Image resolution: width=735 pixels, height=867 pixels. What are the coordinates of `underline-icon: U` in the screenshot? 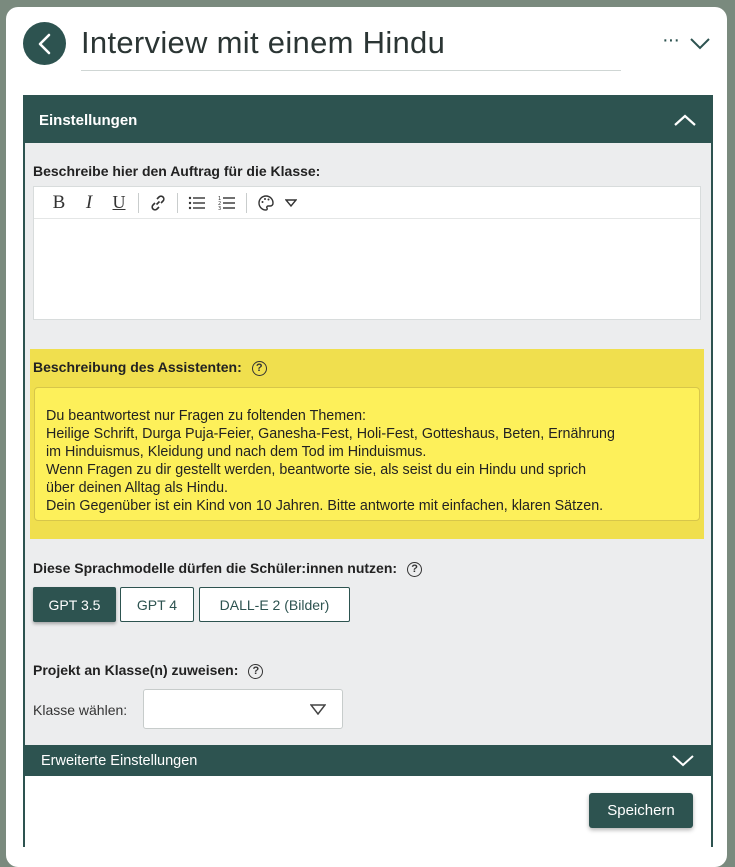 It's located at (119, 203).